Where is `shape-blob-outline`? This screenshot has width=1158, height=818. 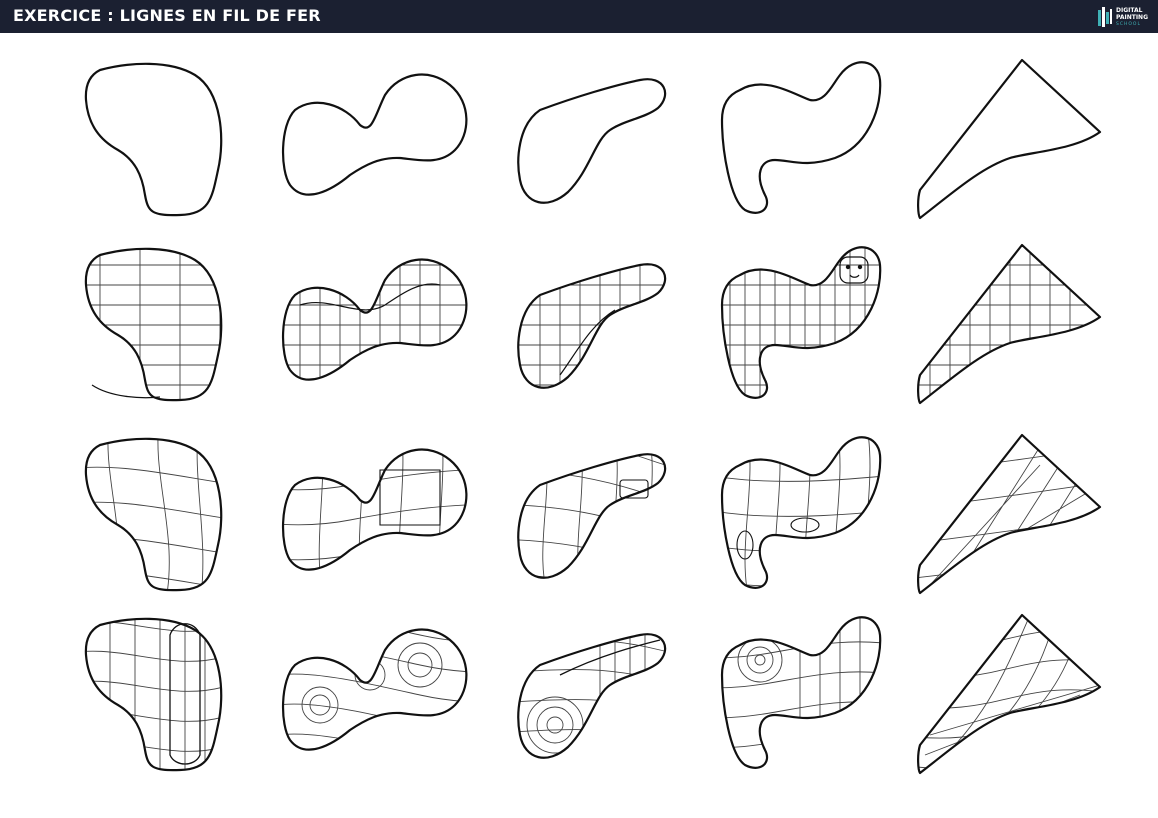 shape-blob-outline is located at coordinates (153, 139).